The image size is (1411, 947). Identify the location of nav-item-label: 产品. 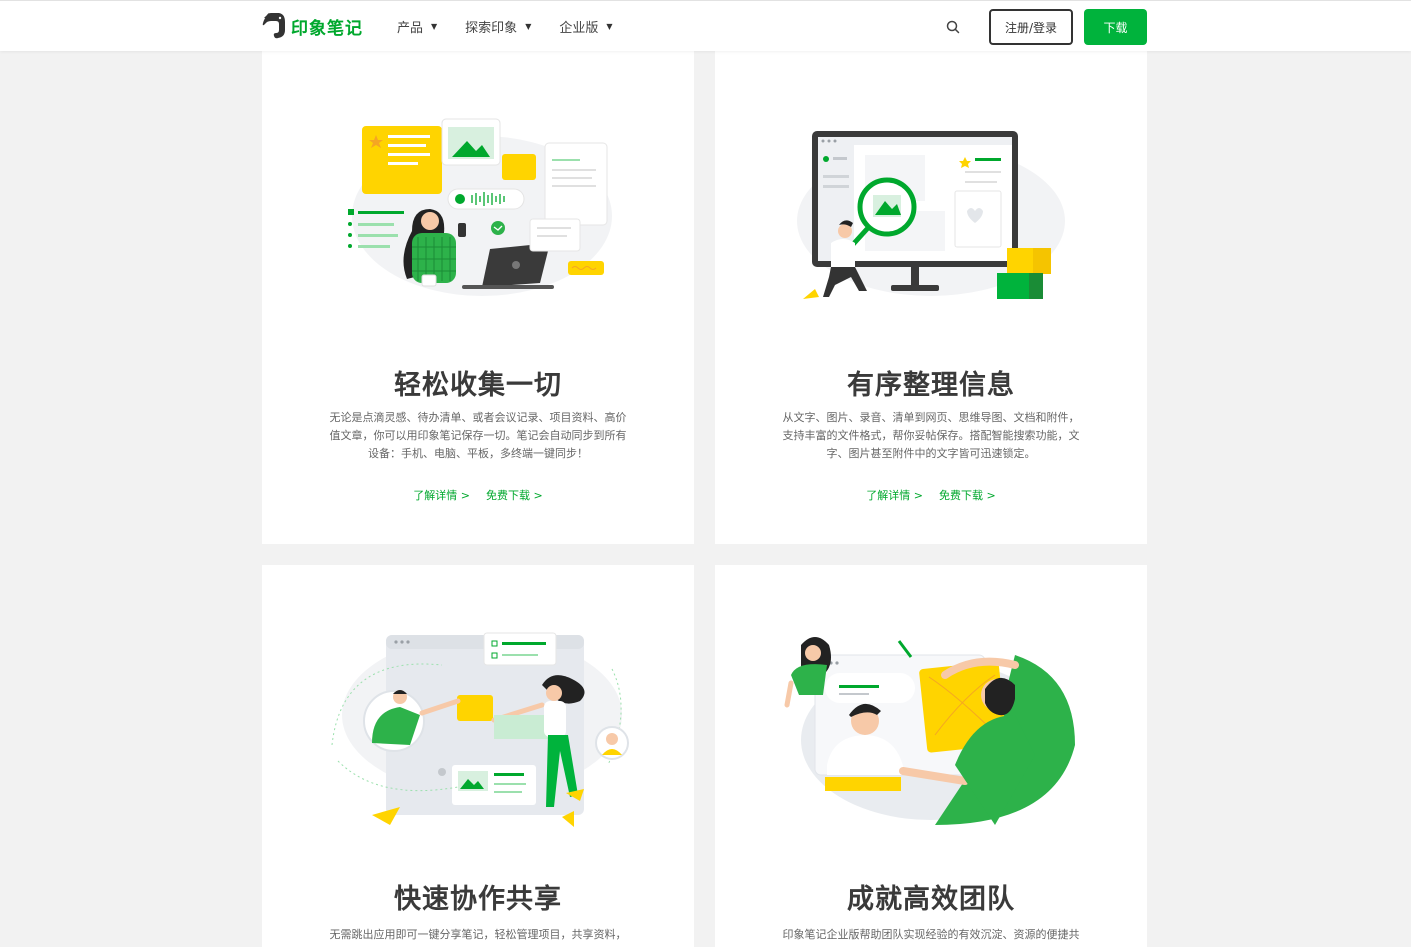
(410, 28).